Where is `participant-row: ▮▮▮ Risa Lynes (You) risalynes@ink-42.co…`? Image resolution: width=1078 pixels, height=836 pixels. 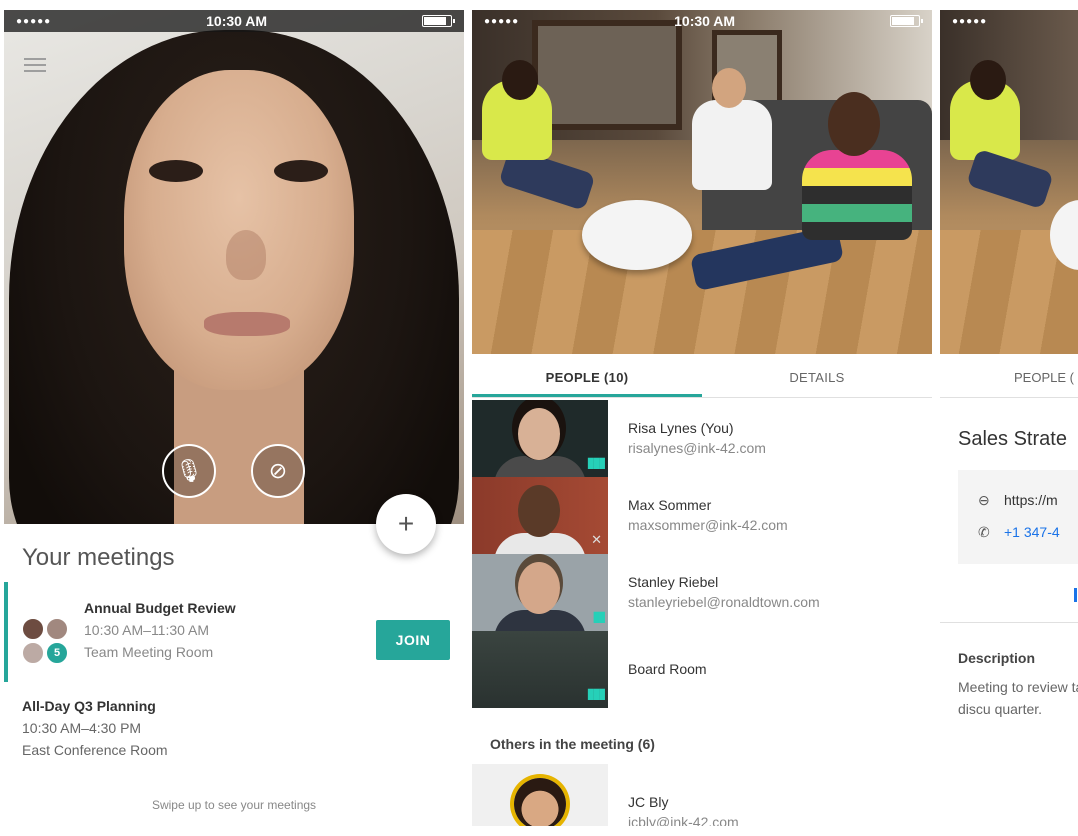 participant-row: ▮▮▮ Risa Lynes (You) risalynes@ink-42.co… is located at coordinates (702, 438).